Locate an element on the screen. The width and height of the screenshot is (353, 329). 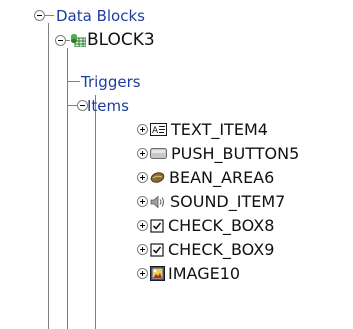
tree-item-row: BEAN_AREA6 is located at coordinates (212, 177).